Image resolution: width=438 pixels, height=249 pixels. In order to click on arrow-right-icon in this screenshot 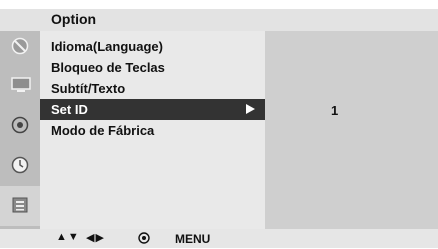, I will do `click(250, 109)`.